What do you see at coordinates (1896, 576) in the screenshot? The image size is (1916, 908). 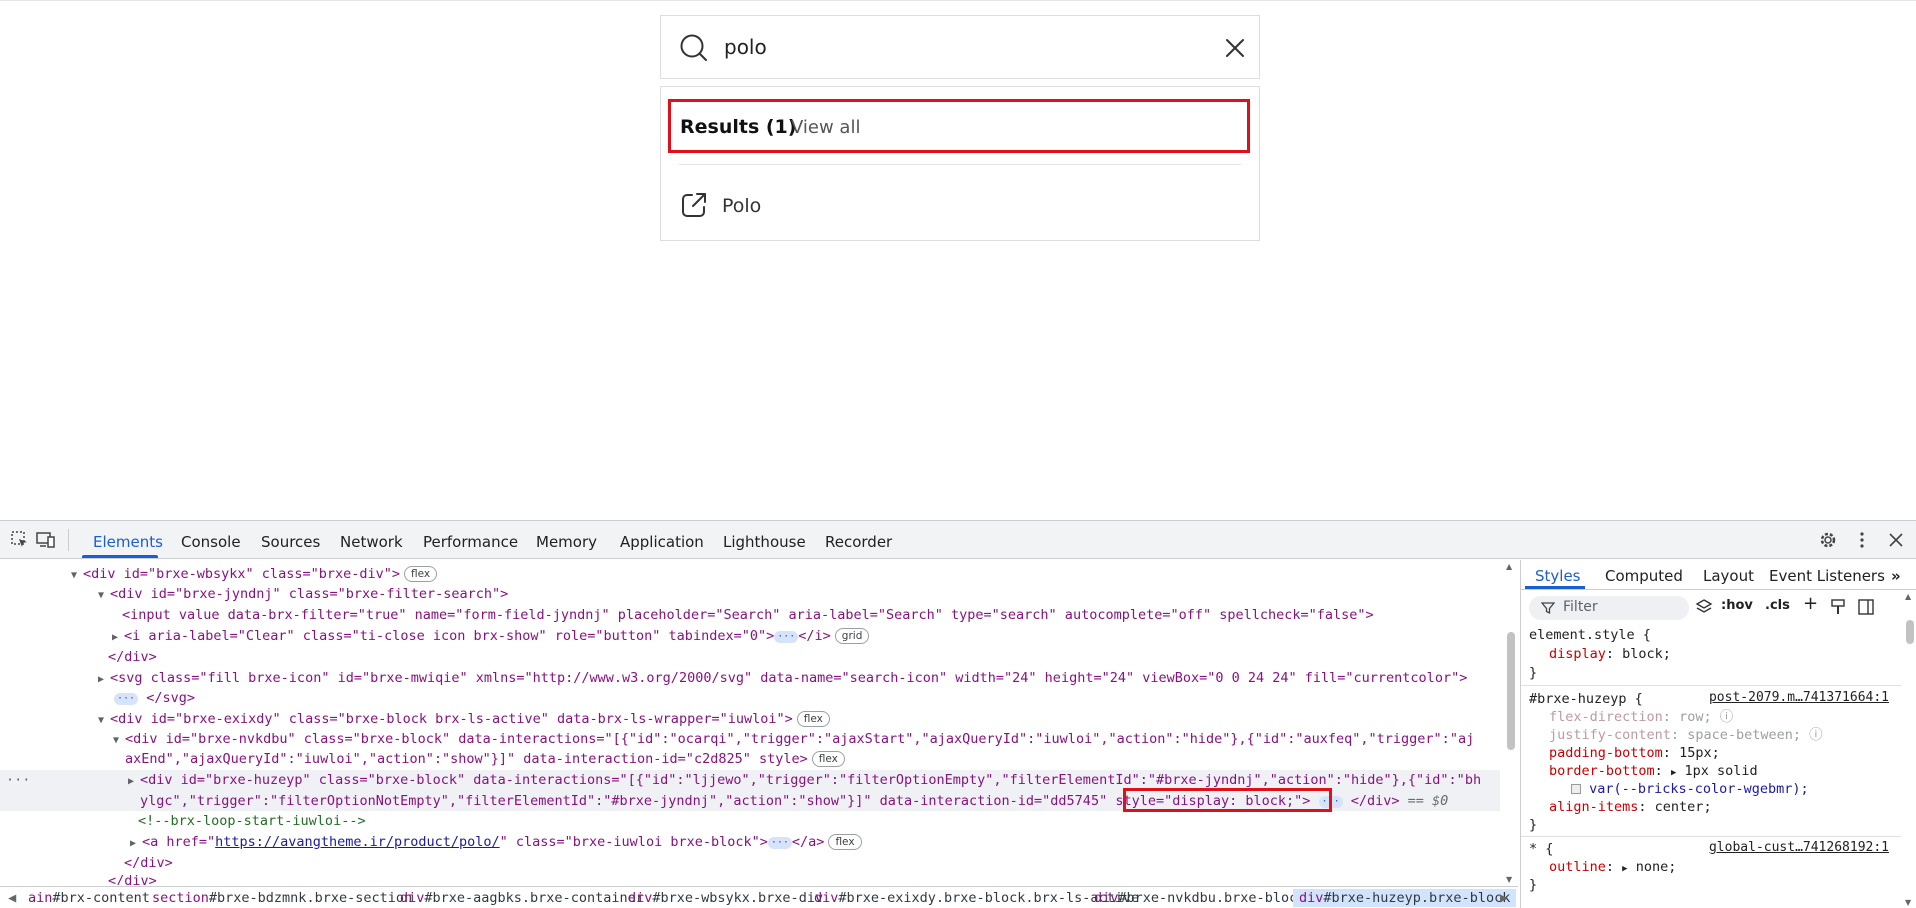 I see `more-tabs-icon: »` at bounding box center [1896, 576].